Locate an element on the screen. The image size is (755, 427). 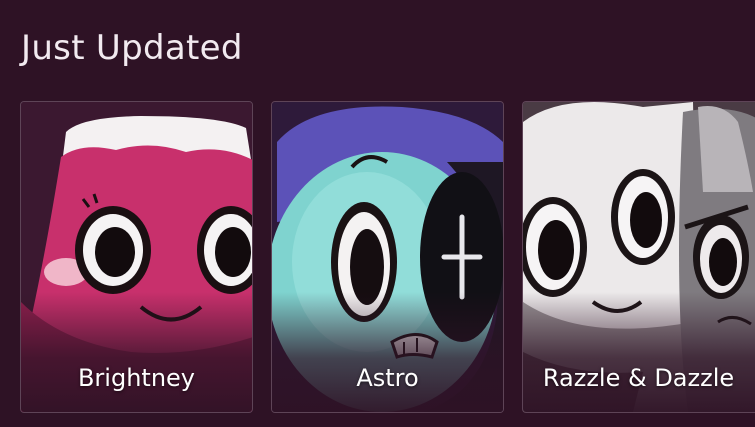
section-title: Just Updated is located at coordinates (132, 48).